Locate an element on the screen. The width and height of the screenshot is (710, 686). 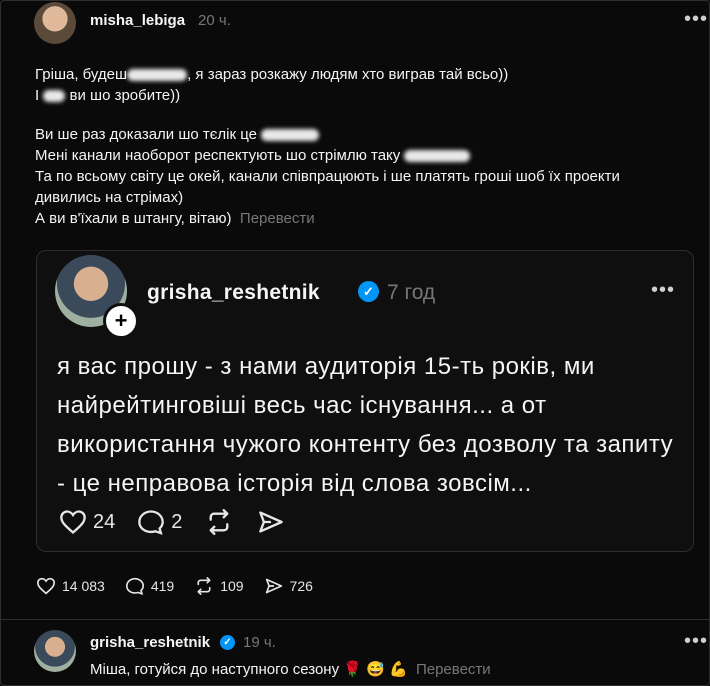
comment-button: 419 is located at coordinates (149, 586).